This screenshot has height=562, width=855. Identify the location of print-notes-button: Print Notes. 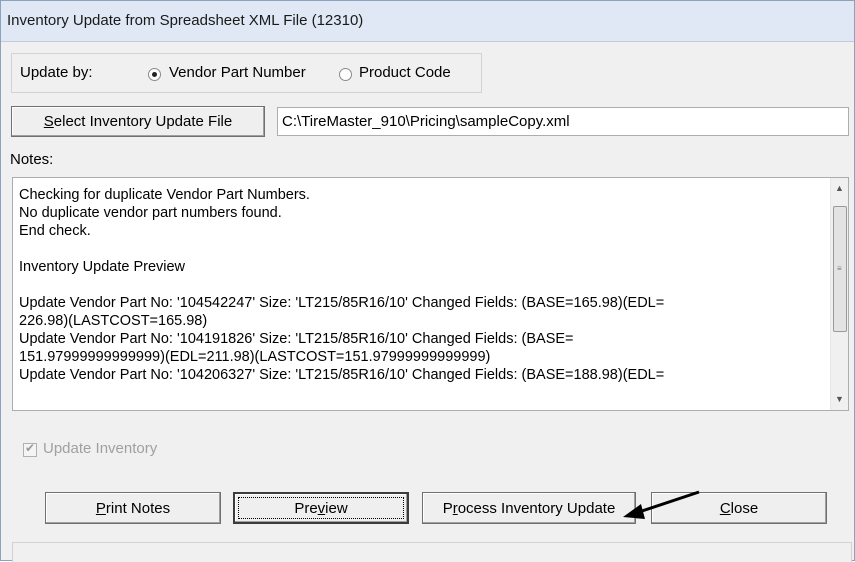
(133, 508).